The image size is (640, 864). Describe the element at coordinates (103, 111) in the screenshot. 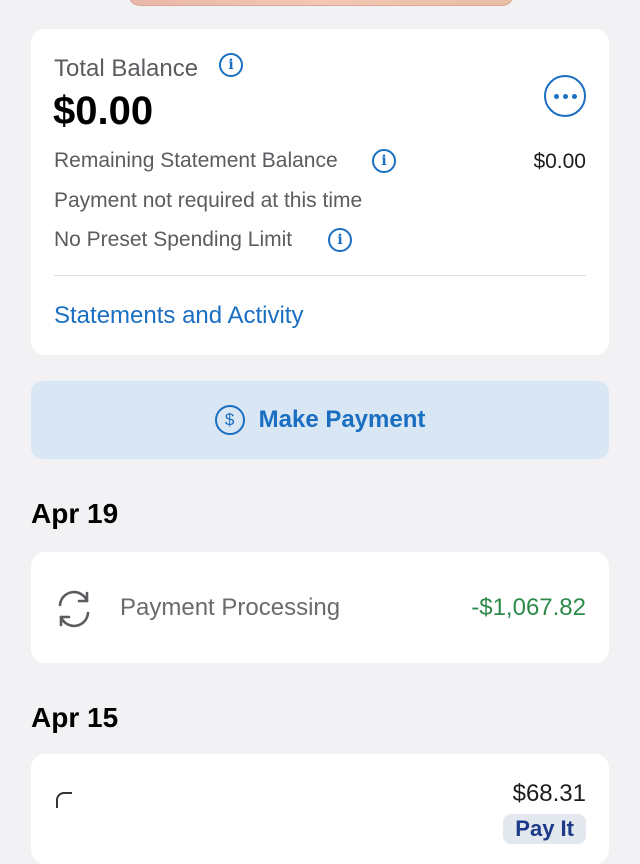

I see `total-balance-value: $0.00` at that location.